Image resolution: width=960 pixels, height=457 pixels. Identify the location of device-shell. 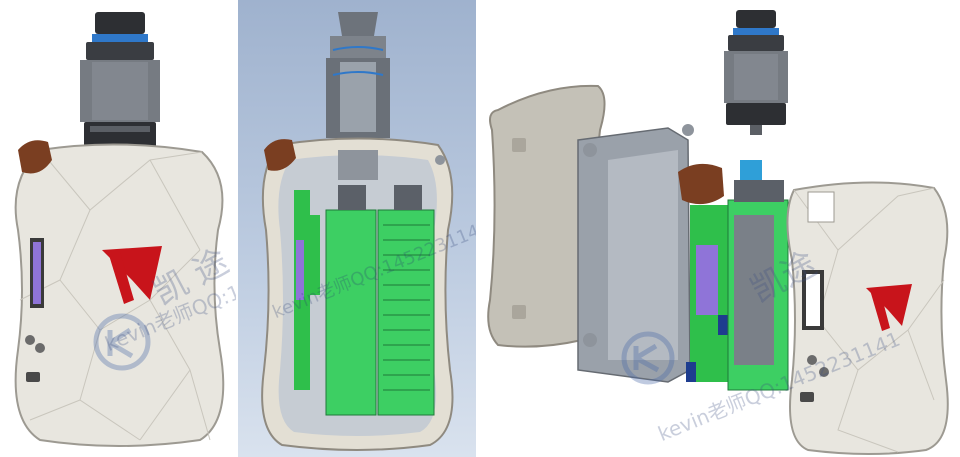
(119, 295).